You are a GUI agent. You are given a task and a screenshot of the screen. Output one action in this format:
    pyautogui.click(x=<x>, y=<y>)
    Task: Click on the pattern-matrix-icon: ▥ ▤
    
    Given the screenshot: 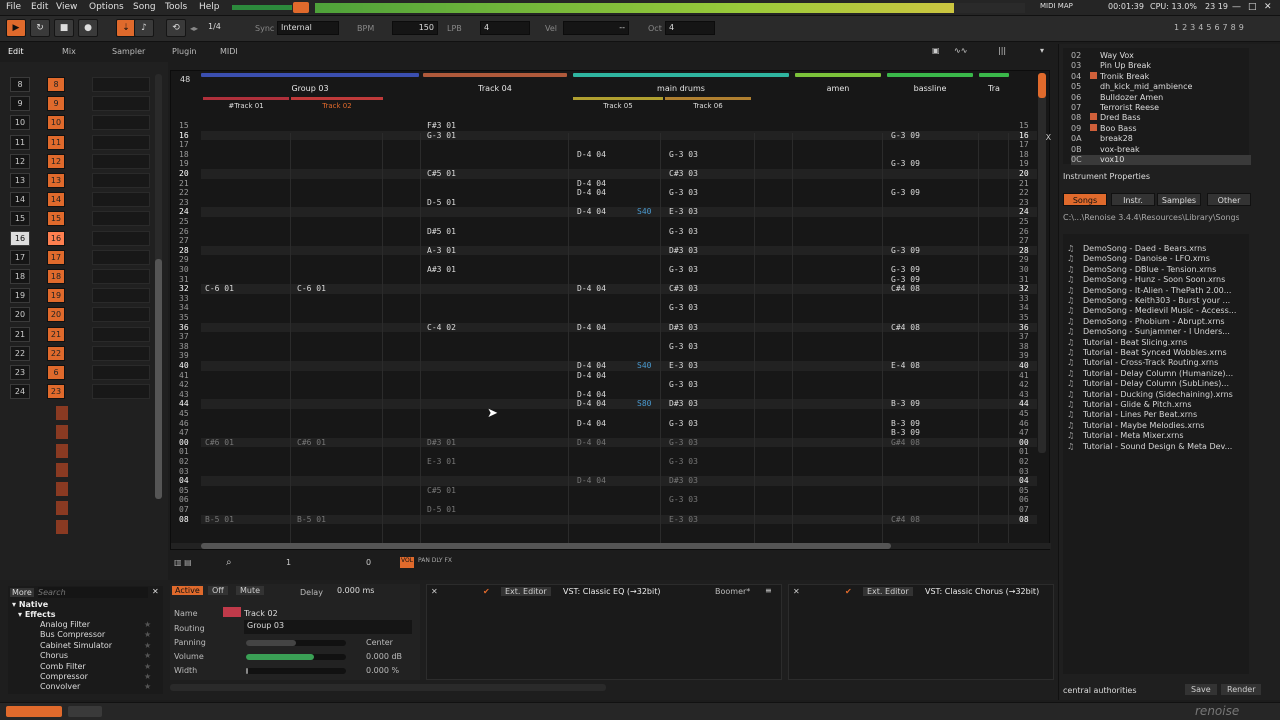 What is the action you would take?
    pyautogui.click(x=183, y=562)
    